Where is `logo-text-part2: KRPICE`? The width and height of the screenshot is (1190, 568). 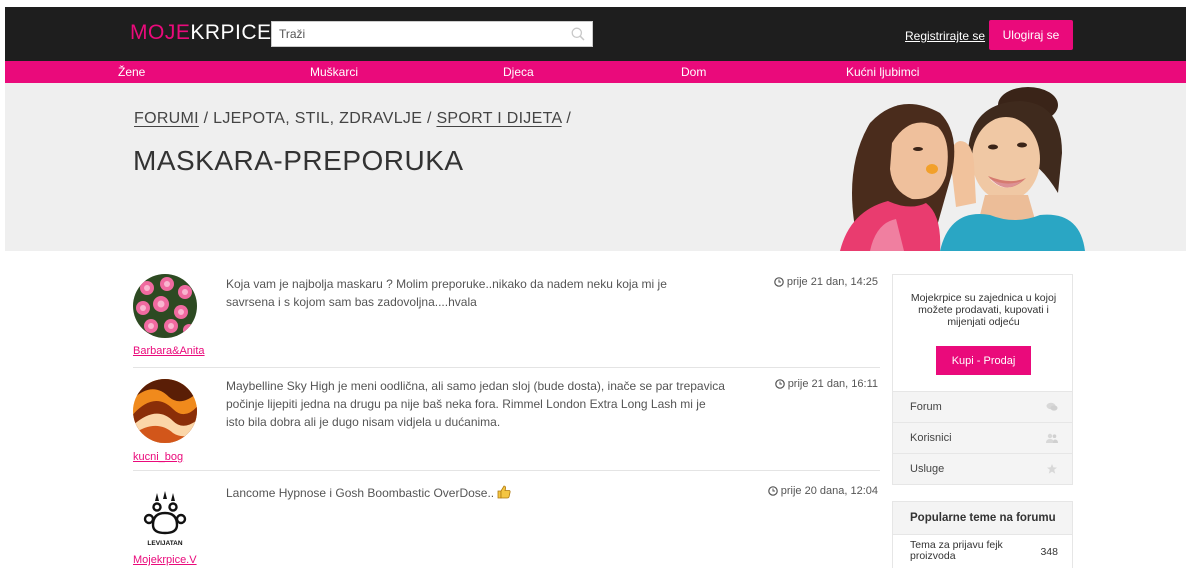
logo-text-part2: KRPICE is located at coordinates (231, 32).